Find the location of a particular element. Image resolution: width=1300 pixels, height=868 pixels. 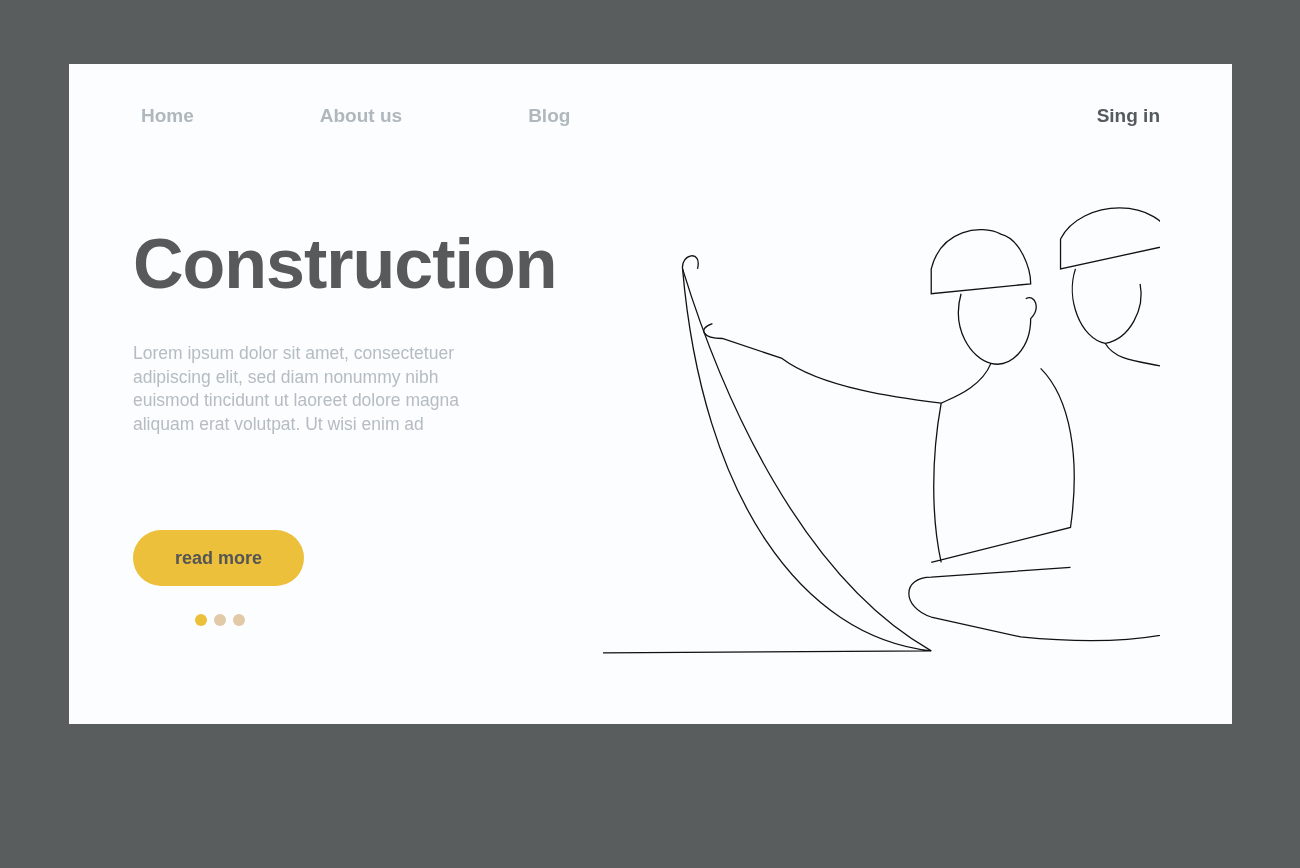

nav-link: Home is located at coordinates (167, 116).